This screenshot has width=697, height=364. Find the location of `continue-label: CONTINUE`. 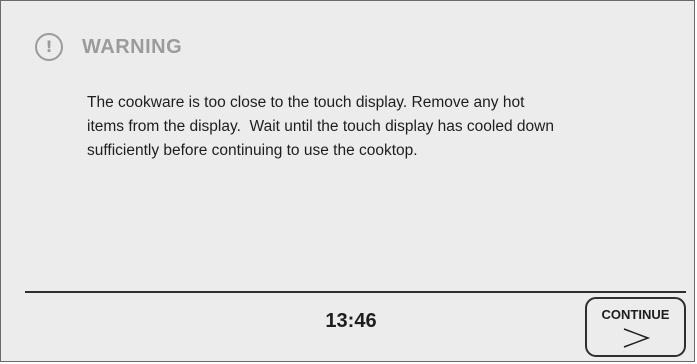

continue-label: CONTINUE is located at coordinates (635, 314).